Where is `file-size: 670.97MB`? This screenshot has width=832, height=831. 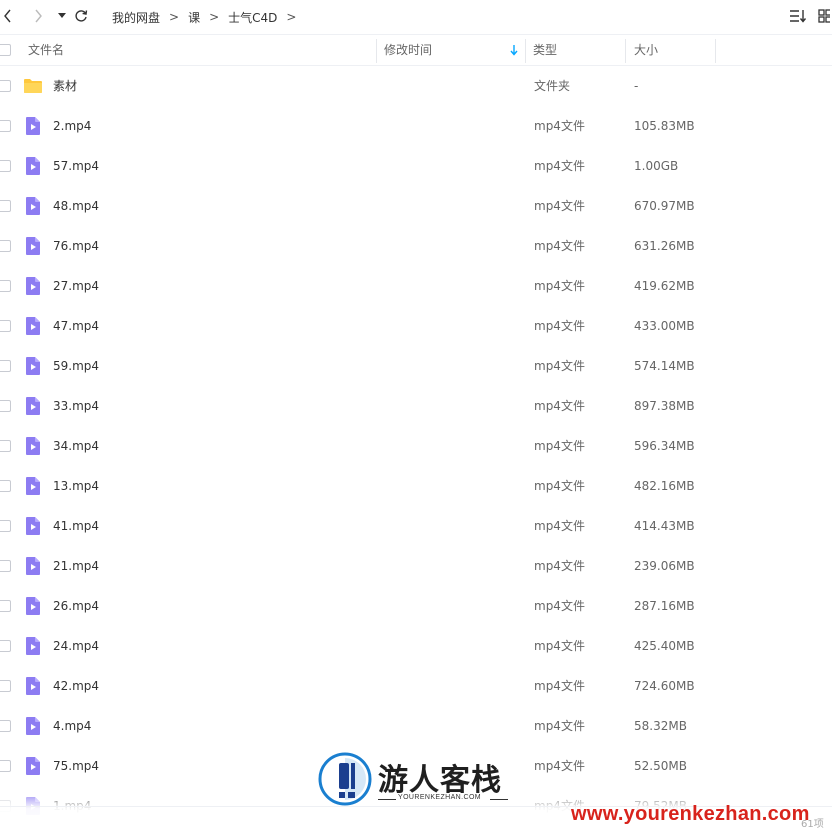
file-size: 670.97MB is located at coordinates (664, 206).